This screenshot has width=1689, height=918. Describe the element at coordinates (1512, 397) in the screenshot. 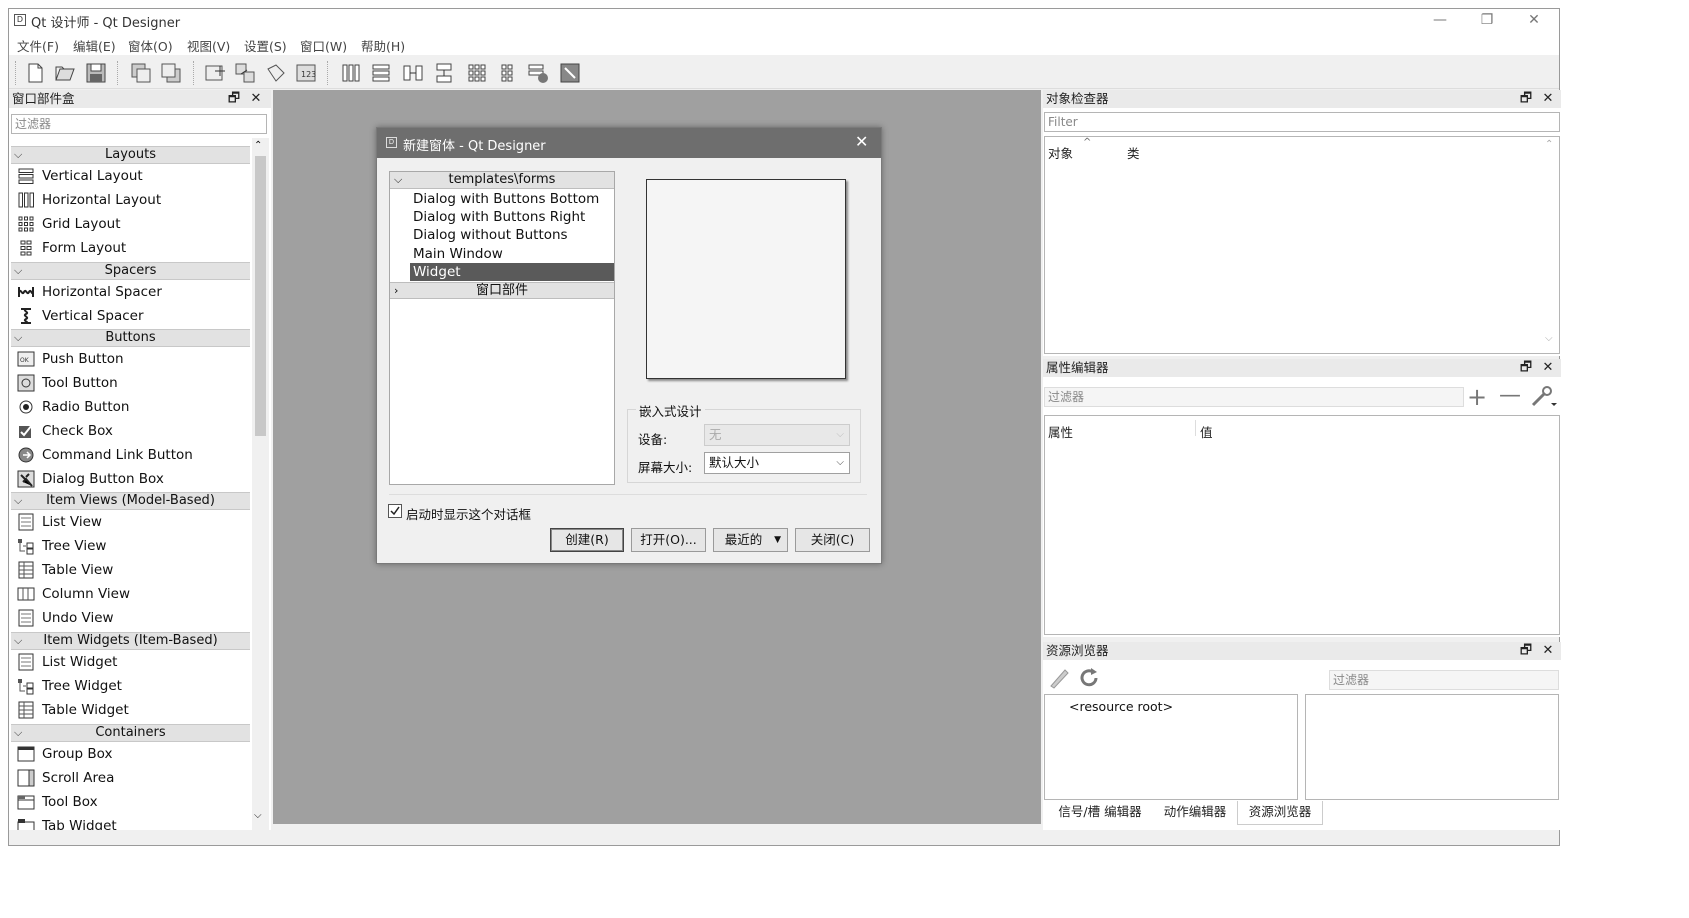

I see `remove-property-icon: —` at that location.